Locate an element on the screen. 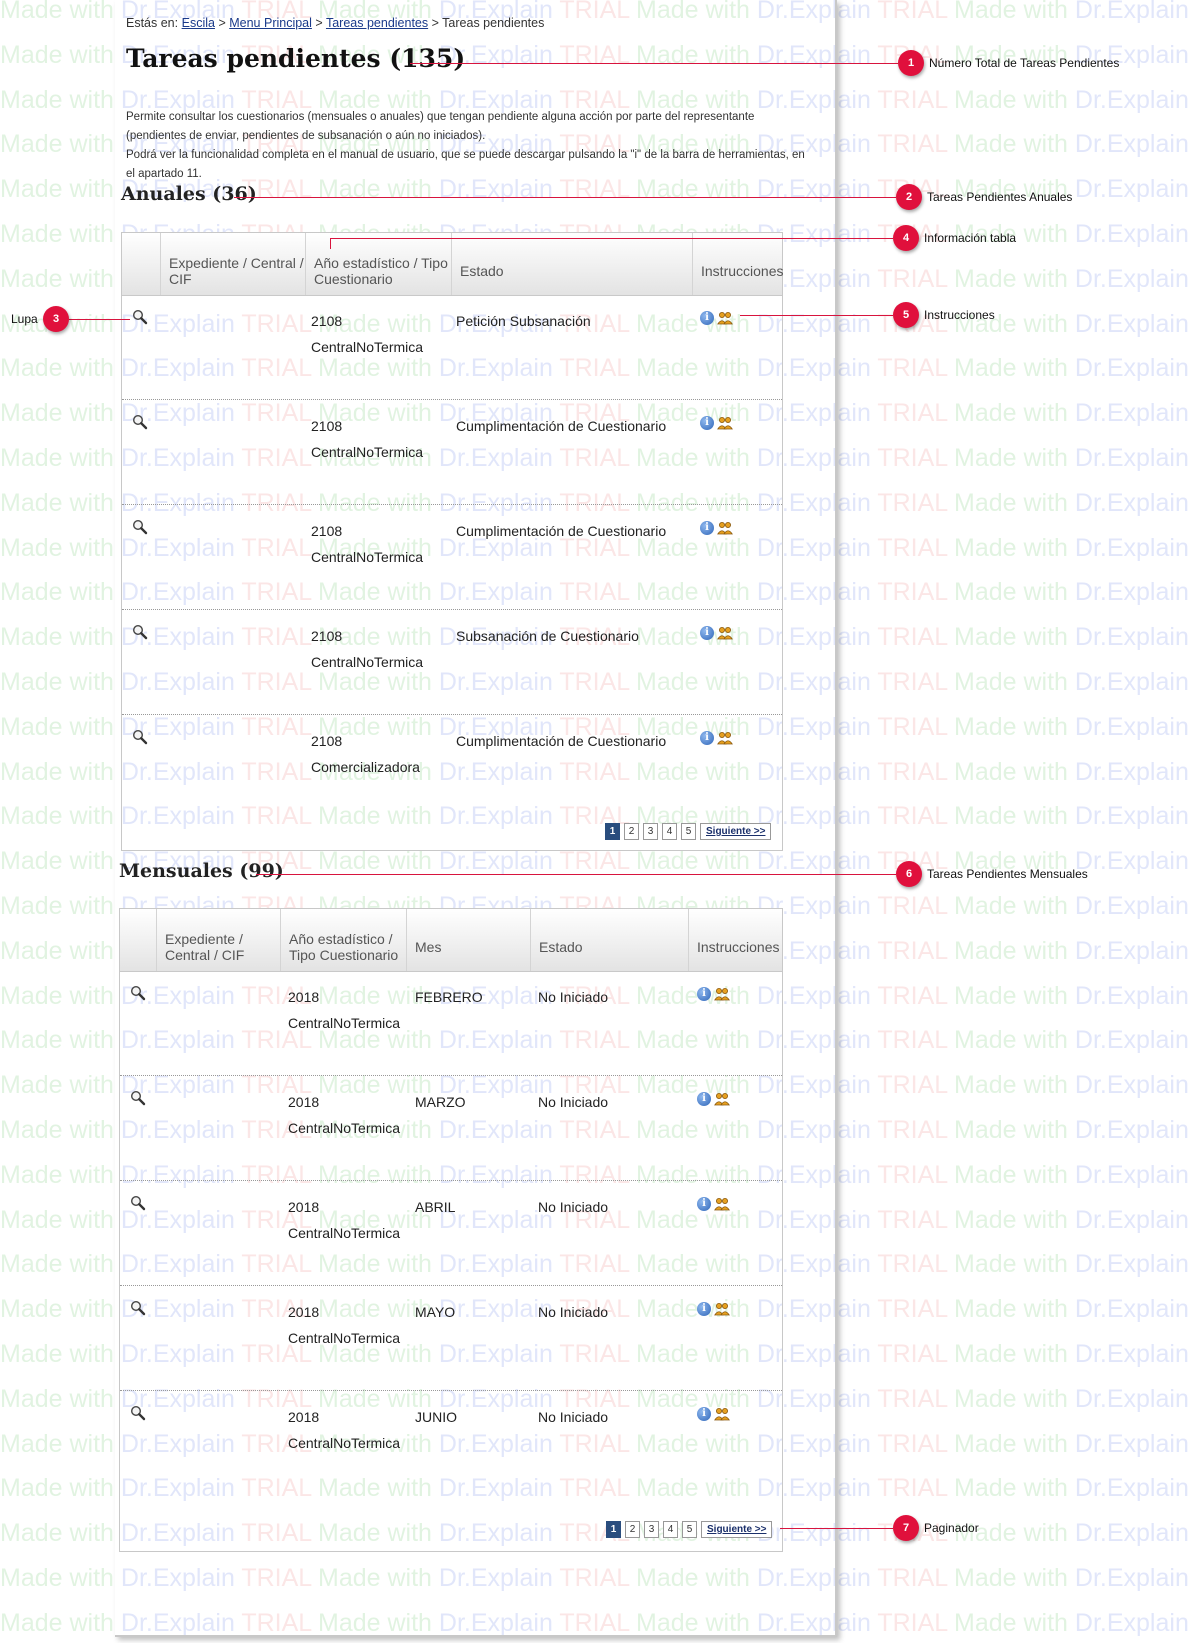  header-instrucciones: Instrucciones is located at coordinates (735, 940).